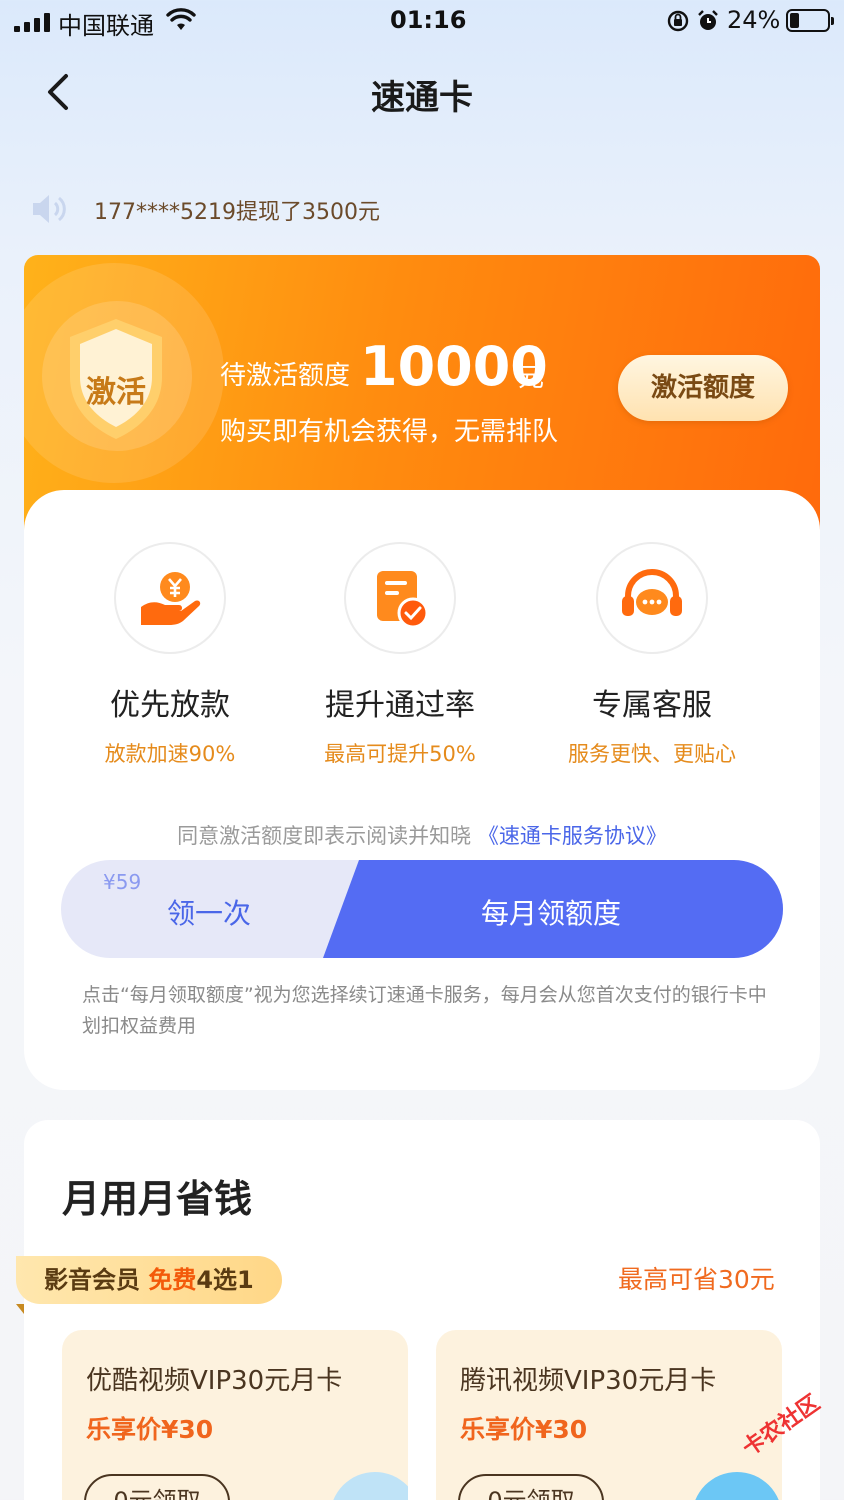 This screenshot has width=844, height=1500. I want to click on alarm-icon, so click(708, 20).